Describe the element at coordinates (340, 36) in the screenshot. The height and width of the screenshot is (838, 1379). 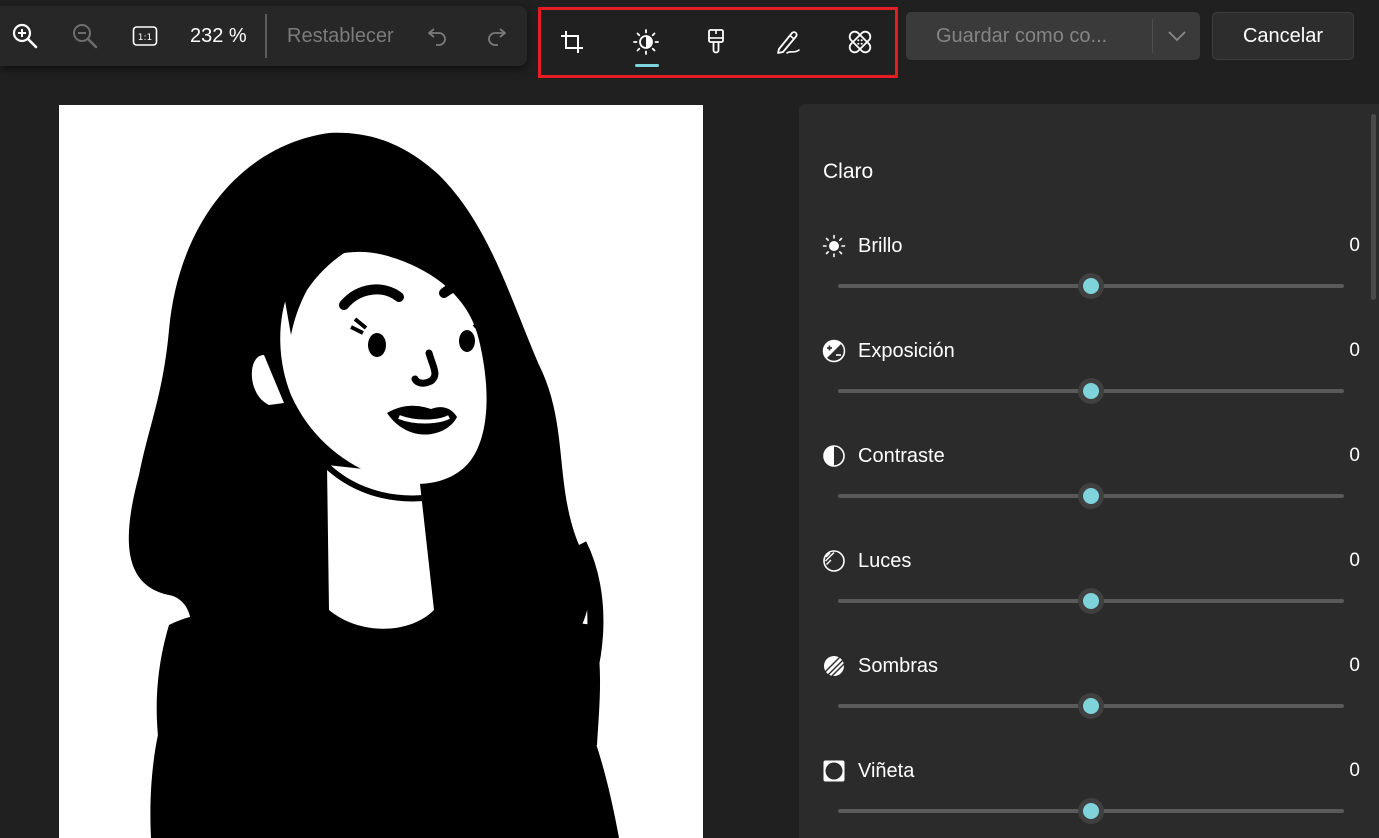
I see `reset-button: Restablecer` at that location.